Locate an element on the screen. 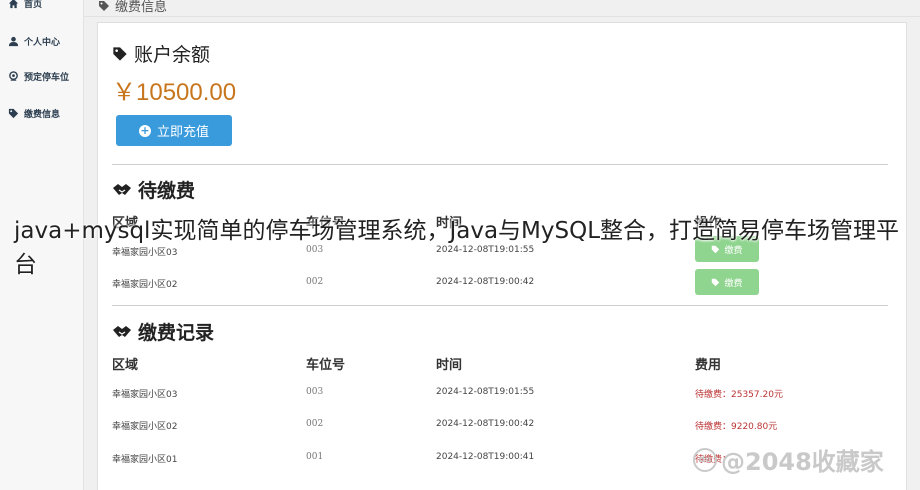 Image resolution: width=920 pixels, height=490 pixels. watermark: du @2048收藏家 is located at coordinates (788, 459).